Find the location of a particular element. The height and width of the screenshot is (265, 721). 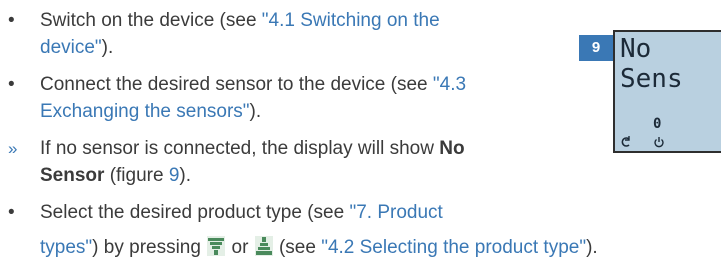

bold-term: Sensor is located at coordinates (72, 175).